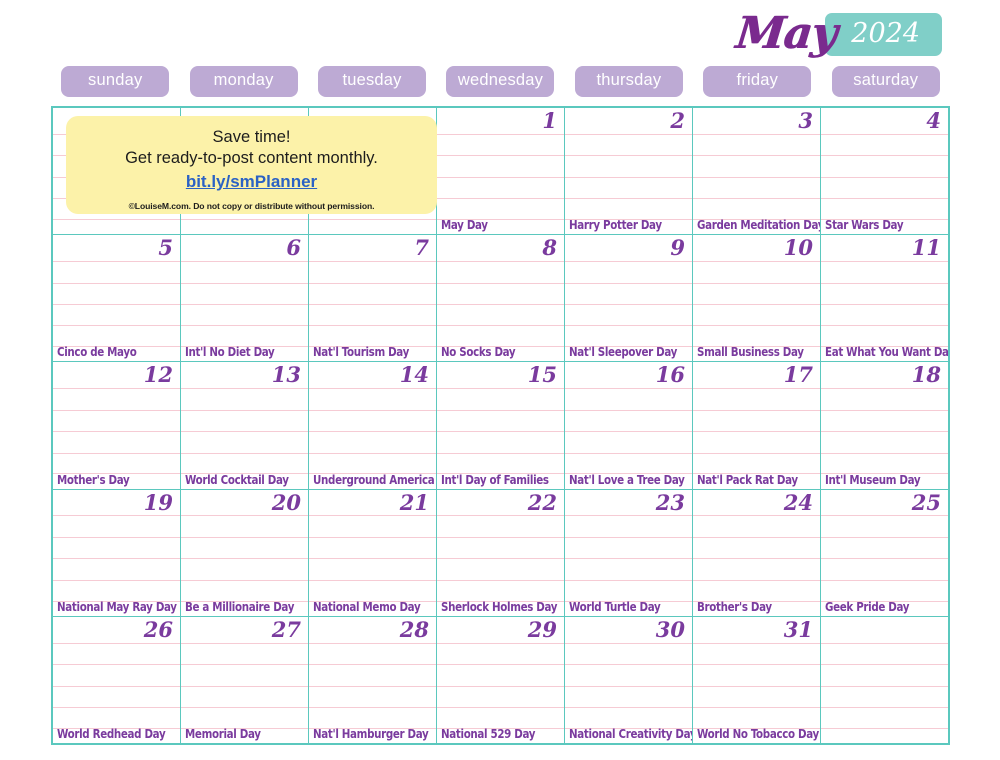  Describe the element at coordinates (542, 502) in the screenshot. I see `day-number: 22` at that location.